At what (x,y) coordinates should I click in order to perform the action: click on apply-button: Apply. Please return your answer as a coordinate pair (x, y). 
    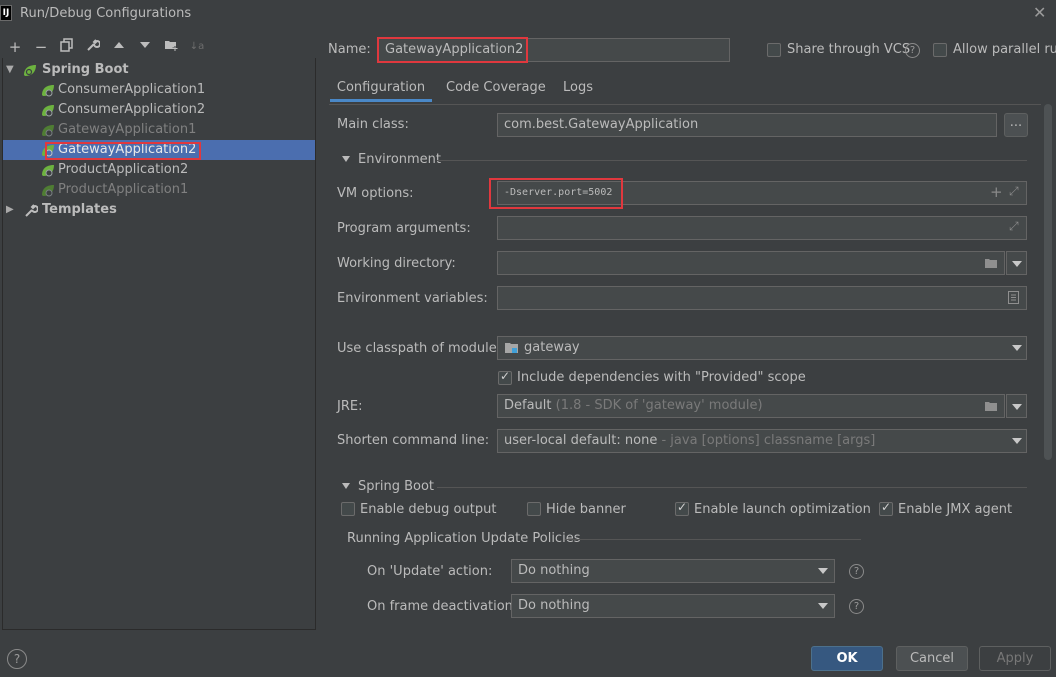
    Looking at the image, I should click on (1015, 658).